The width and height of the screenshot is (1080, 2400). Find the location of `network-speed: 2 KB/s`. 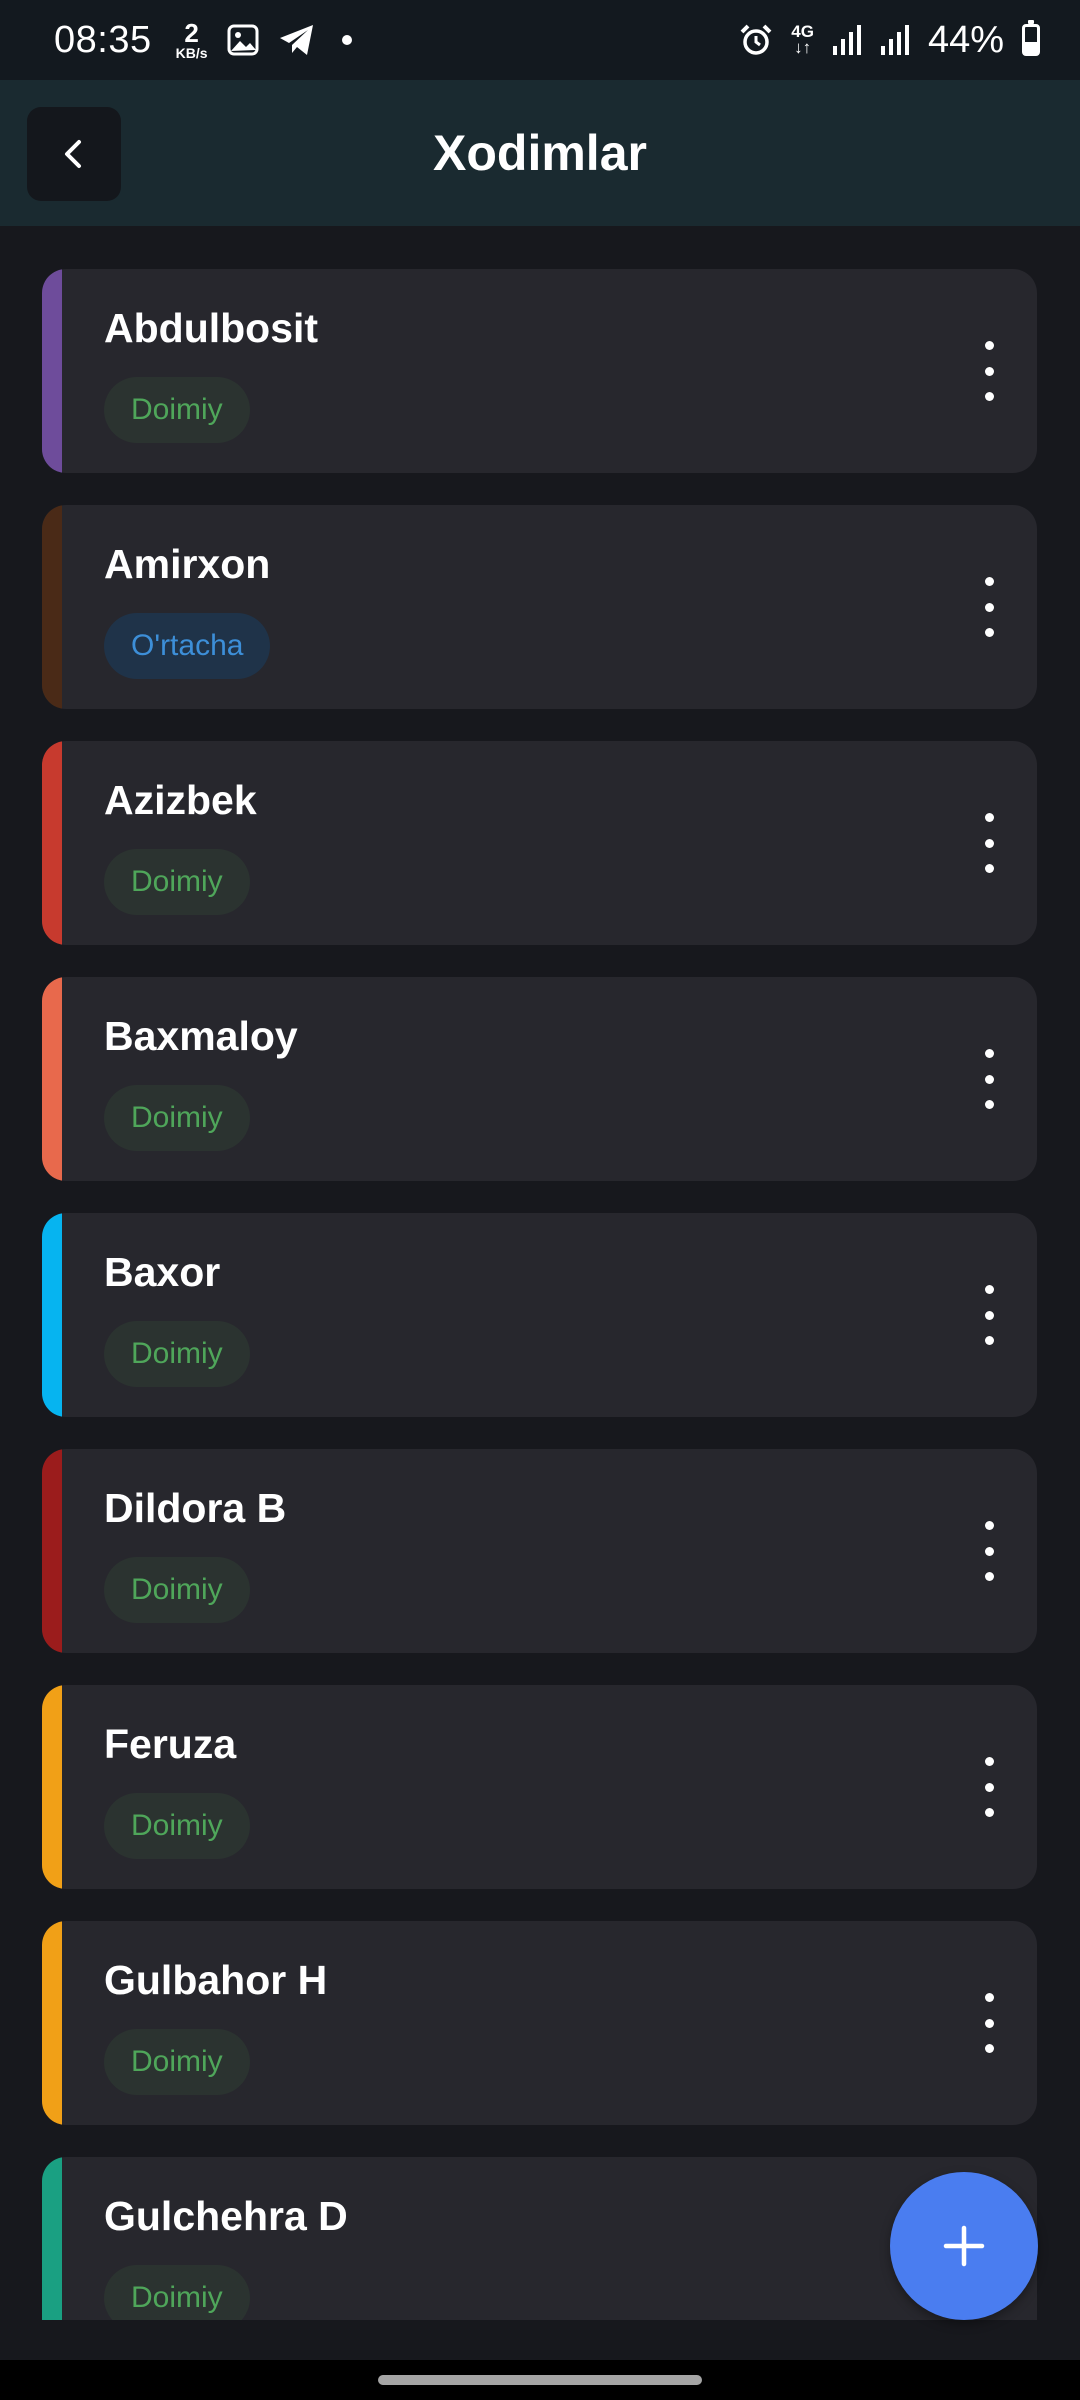

network-speed: 2 KB/s is located at coordinates (192, 40).